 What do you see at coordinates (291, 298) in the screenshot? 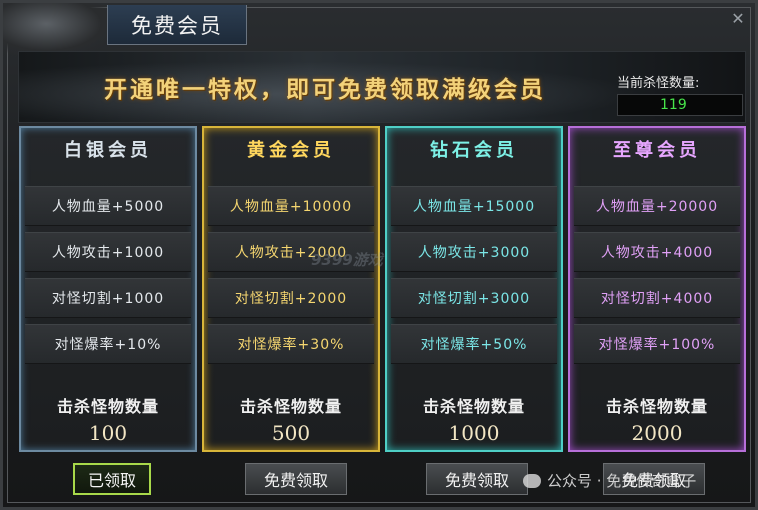
I see `perk-row: 对怪切割+2000` at bounding box center [291, 298].